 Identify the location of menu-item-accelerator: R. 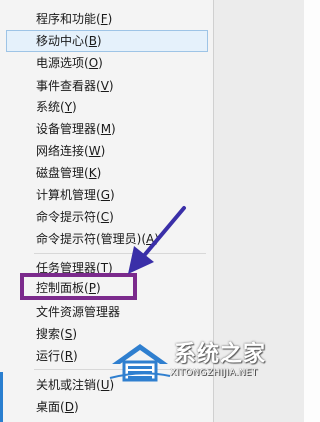
(69, 356).